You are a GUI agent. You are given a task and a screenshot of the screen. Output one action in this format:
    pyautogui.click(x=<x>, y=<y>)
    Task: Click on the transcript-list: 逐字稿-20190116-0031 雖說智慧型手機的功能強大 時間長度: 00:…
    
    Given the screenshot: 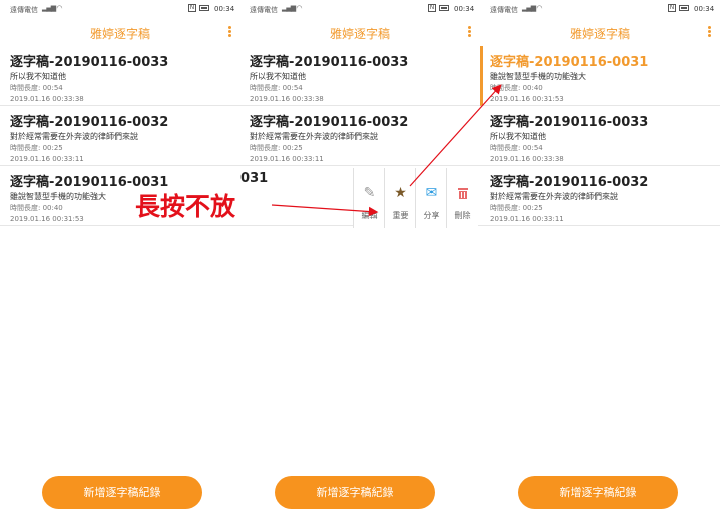 What is the action you would take?
    pyautogui.click(x=600, y=136)
    